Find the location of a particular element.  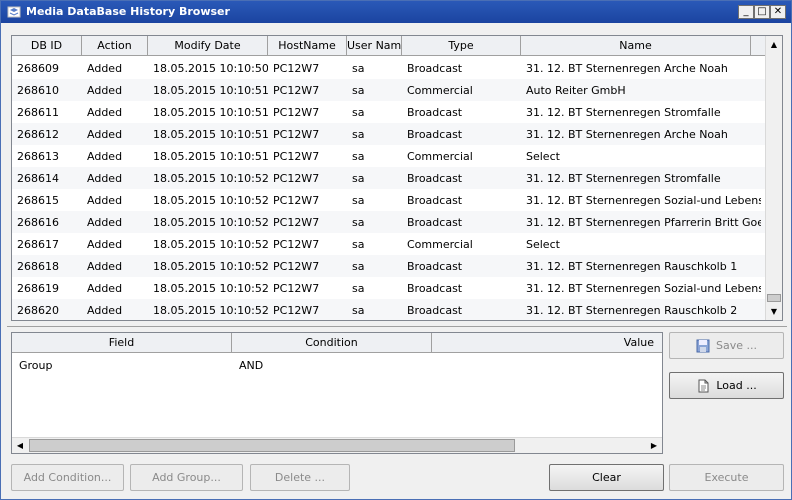

close-button: ✕ is located at coordinates (778, 12).